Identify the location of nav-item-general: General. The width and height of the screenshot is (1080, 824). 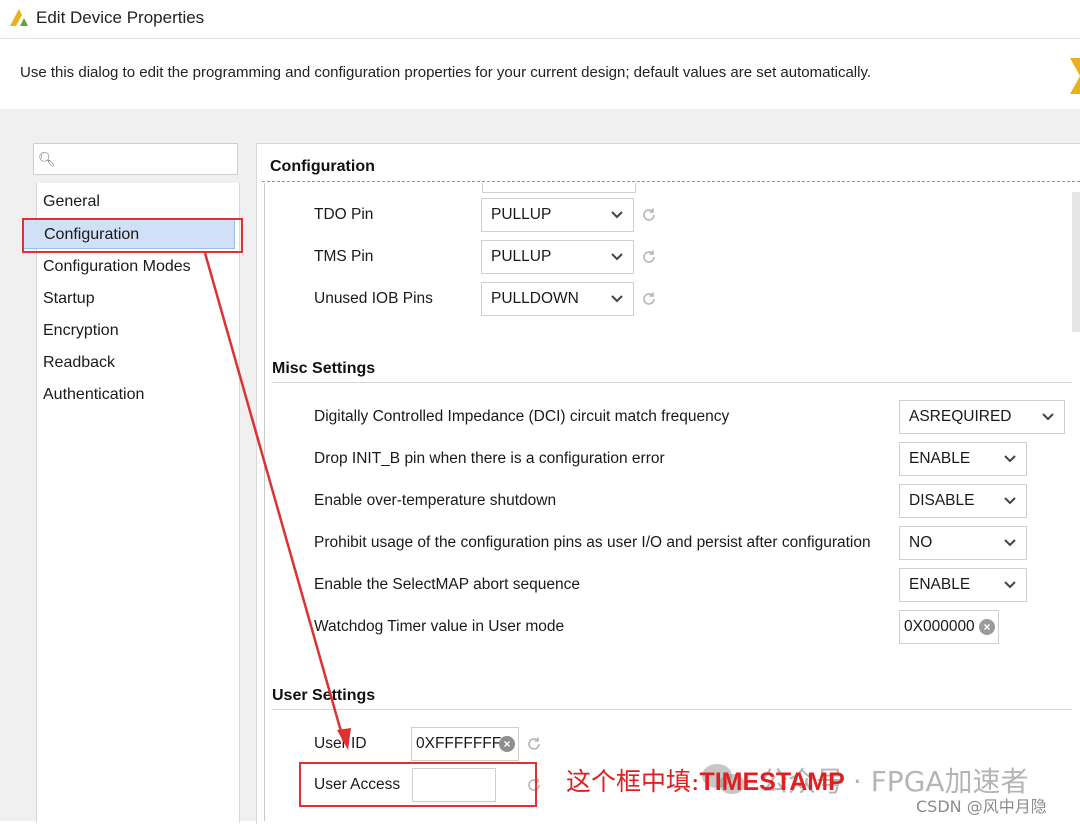
(71, 202).